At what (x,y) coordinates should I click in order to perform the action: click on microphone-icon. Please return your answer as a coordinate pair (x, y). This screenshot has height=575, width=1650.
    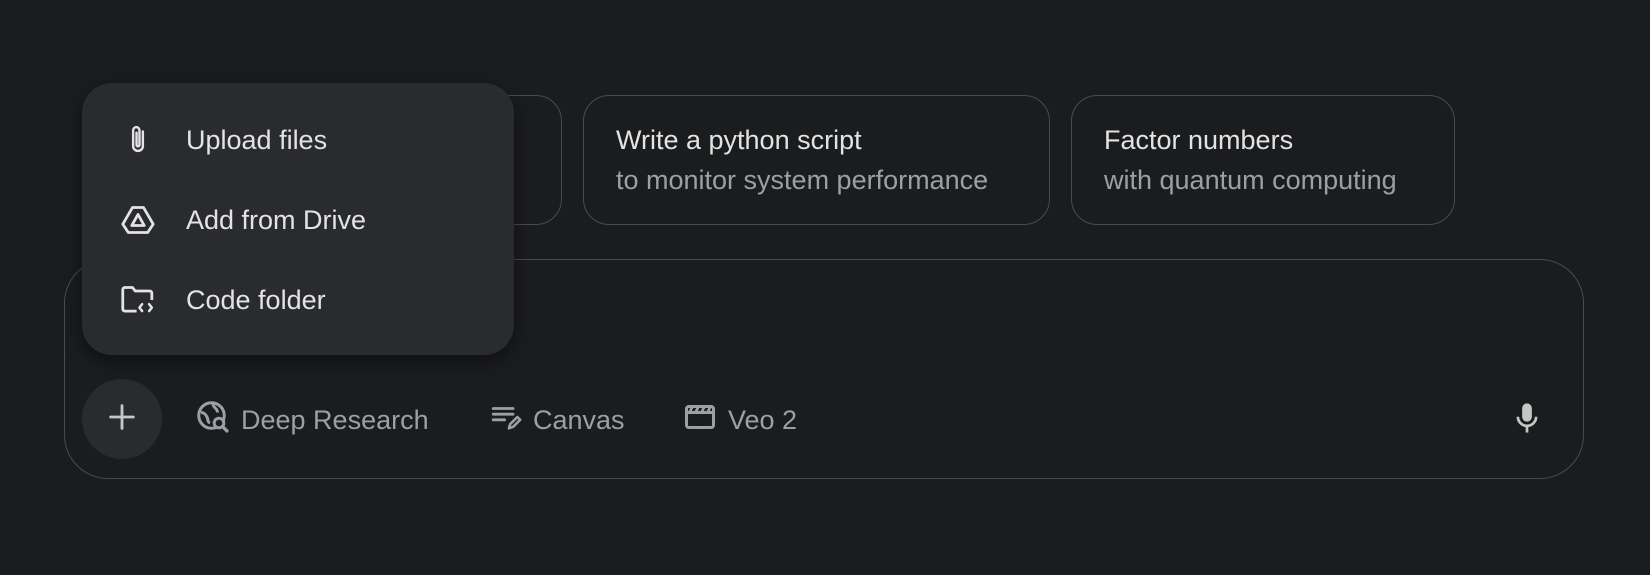
    Looking at the image, I should click on (1527, 420).